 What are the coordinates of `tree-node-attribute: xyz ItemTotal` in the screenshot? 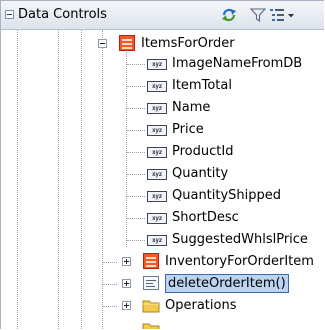 It's located at (162, 86).